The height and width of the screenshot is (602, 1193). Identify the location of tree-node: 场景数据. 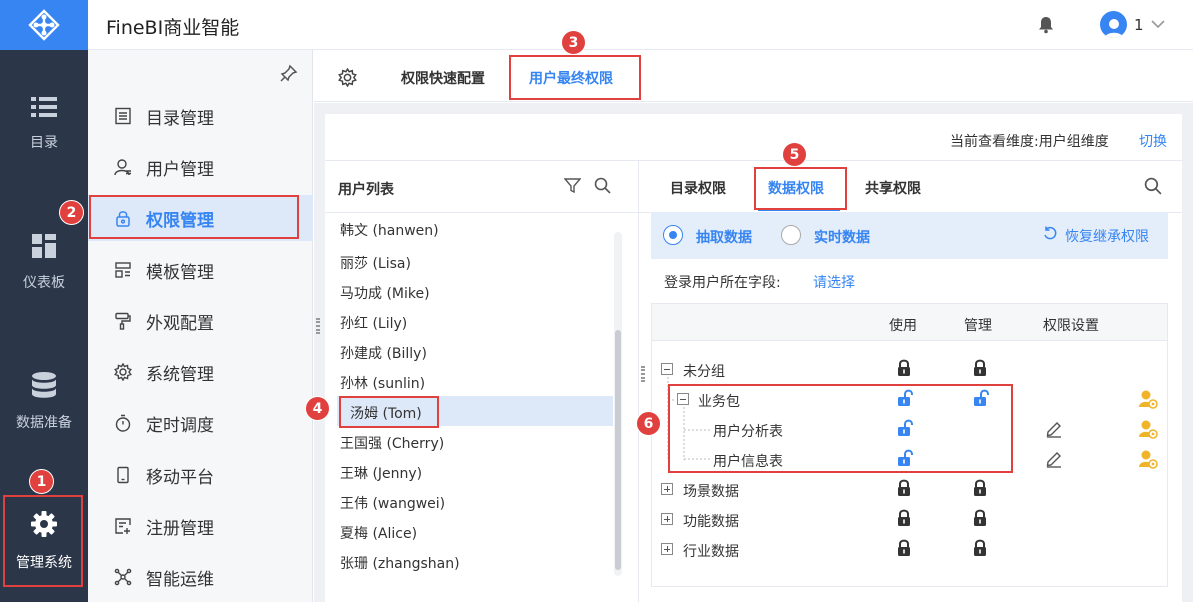
(711, 491).